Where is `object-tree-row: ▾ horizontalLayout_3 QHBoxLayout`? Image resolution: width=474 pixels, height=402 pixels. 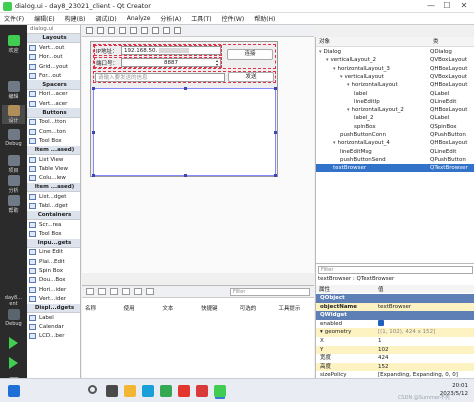 object-tree-row: ▾ horizontalLayout_3 QHBoxLayout is located at coordinates (395, 69).